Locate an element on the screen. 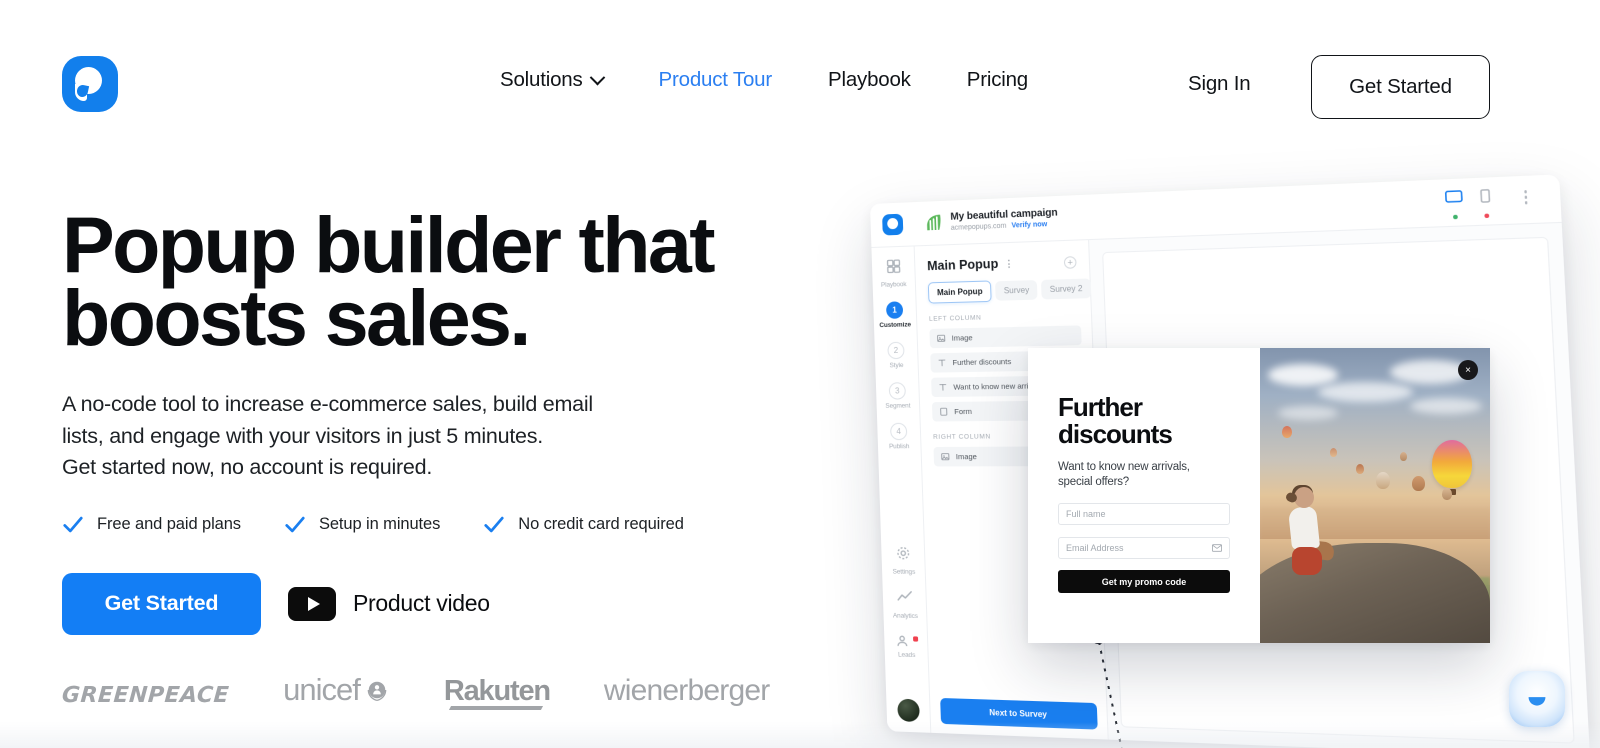 The width and height of the screenshot is (1600, 748). layer-label: Form is located at coordinates (963, 411).